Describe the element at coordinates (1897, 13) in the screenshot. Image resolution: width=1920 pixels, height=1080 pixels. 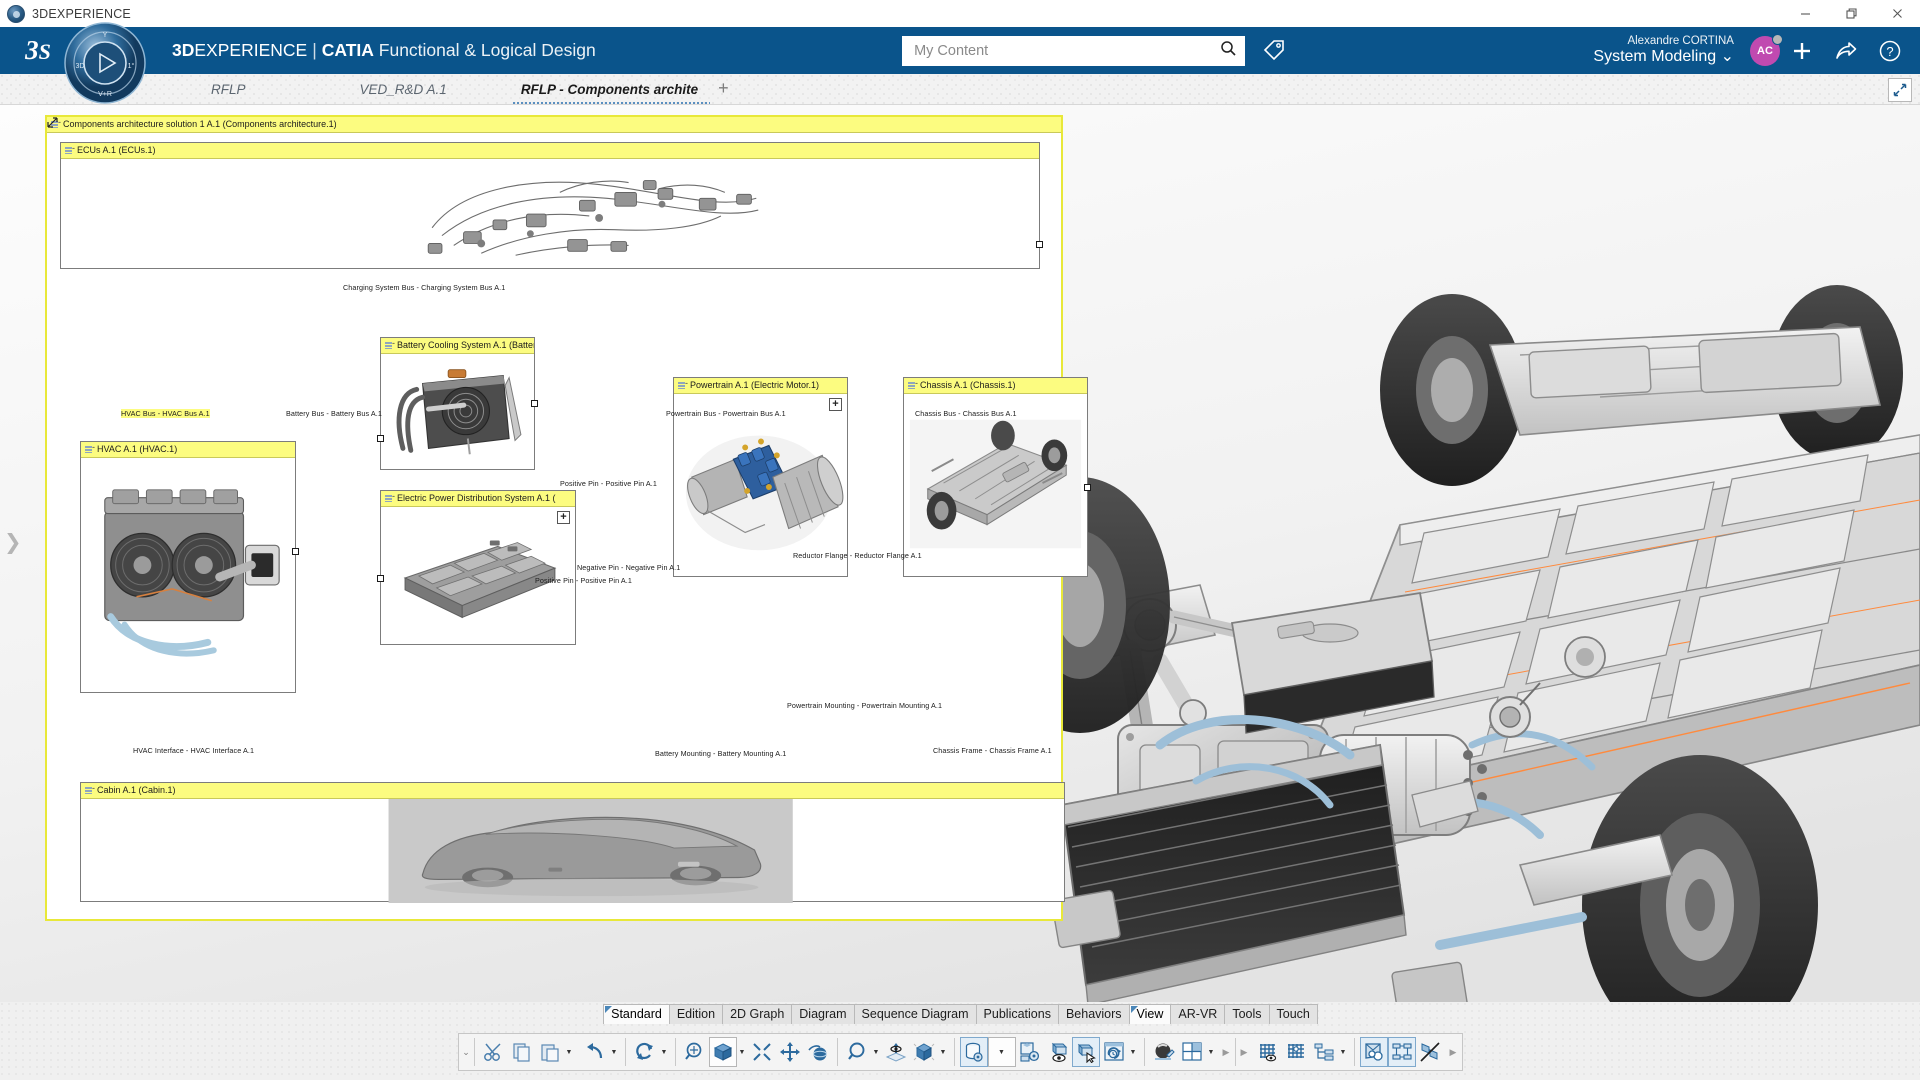
I see `close-button` at that location.